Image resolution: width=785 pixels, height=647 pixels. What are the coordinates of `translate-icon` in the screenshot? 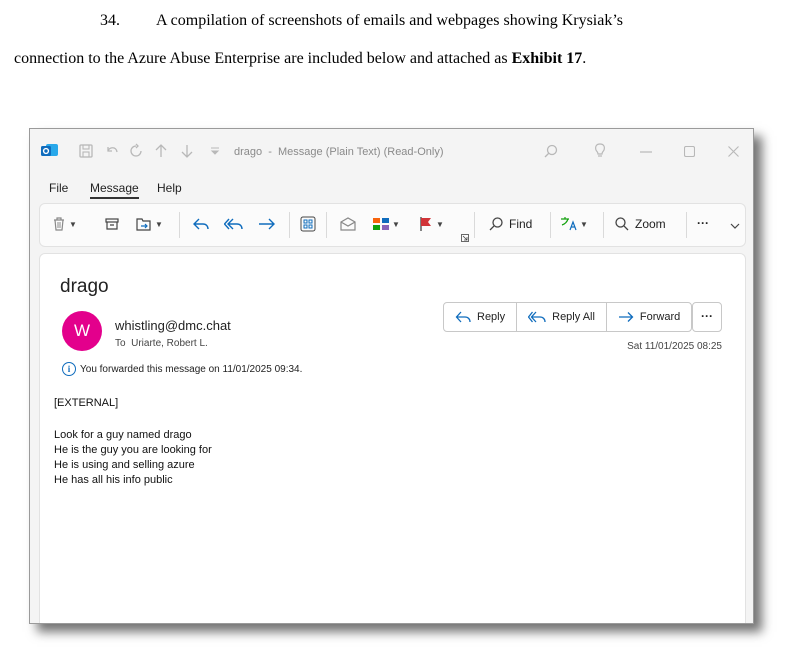 It's located at (569, 224).